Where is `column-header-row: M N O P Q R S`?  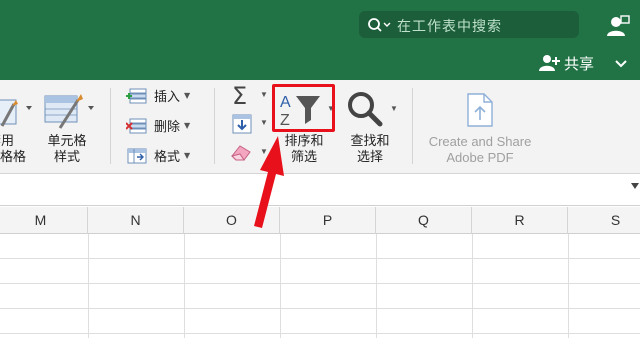 column-header-row: M N O P Q R S is located at coordinates (320, 220).